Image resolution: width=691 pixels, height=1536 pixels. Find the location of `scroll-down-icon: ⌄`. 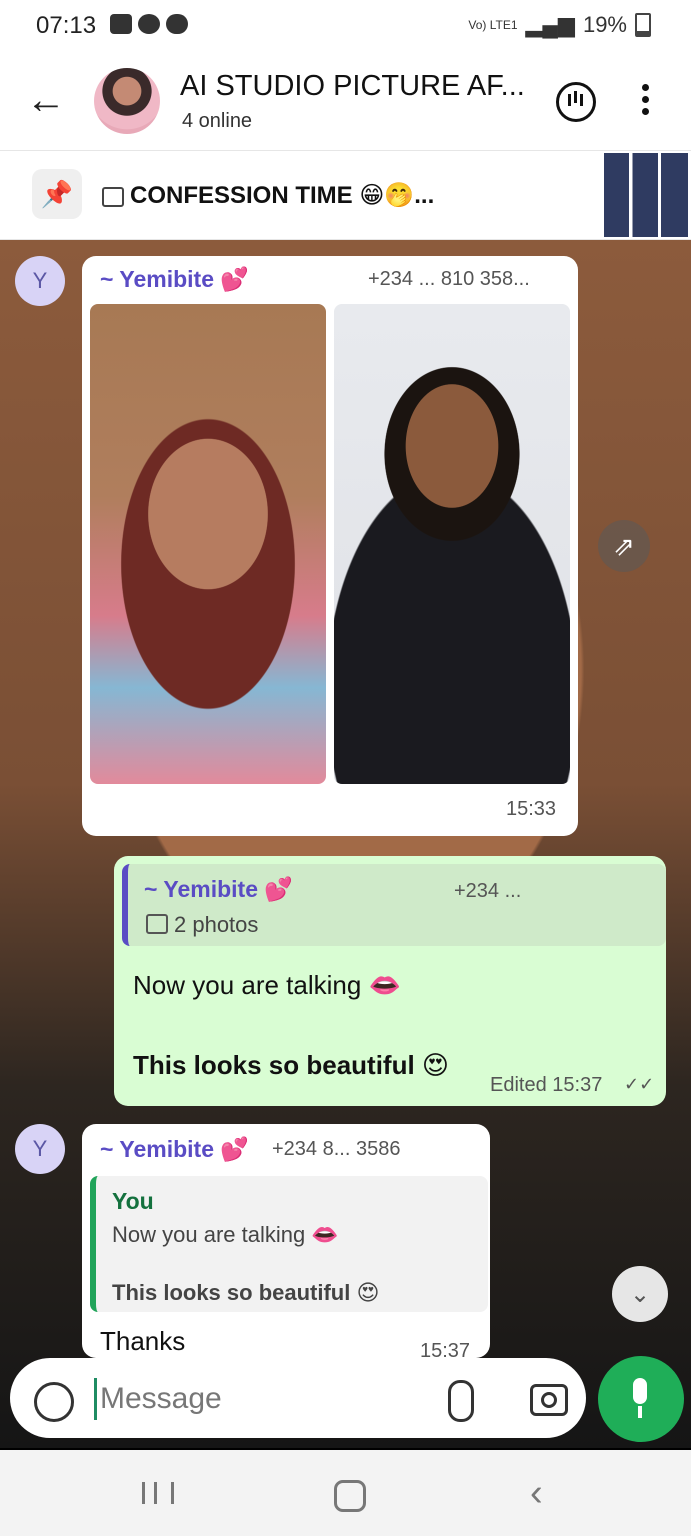

scroll-down-icon: ⌄ is located at coordinates (640, 1294).